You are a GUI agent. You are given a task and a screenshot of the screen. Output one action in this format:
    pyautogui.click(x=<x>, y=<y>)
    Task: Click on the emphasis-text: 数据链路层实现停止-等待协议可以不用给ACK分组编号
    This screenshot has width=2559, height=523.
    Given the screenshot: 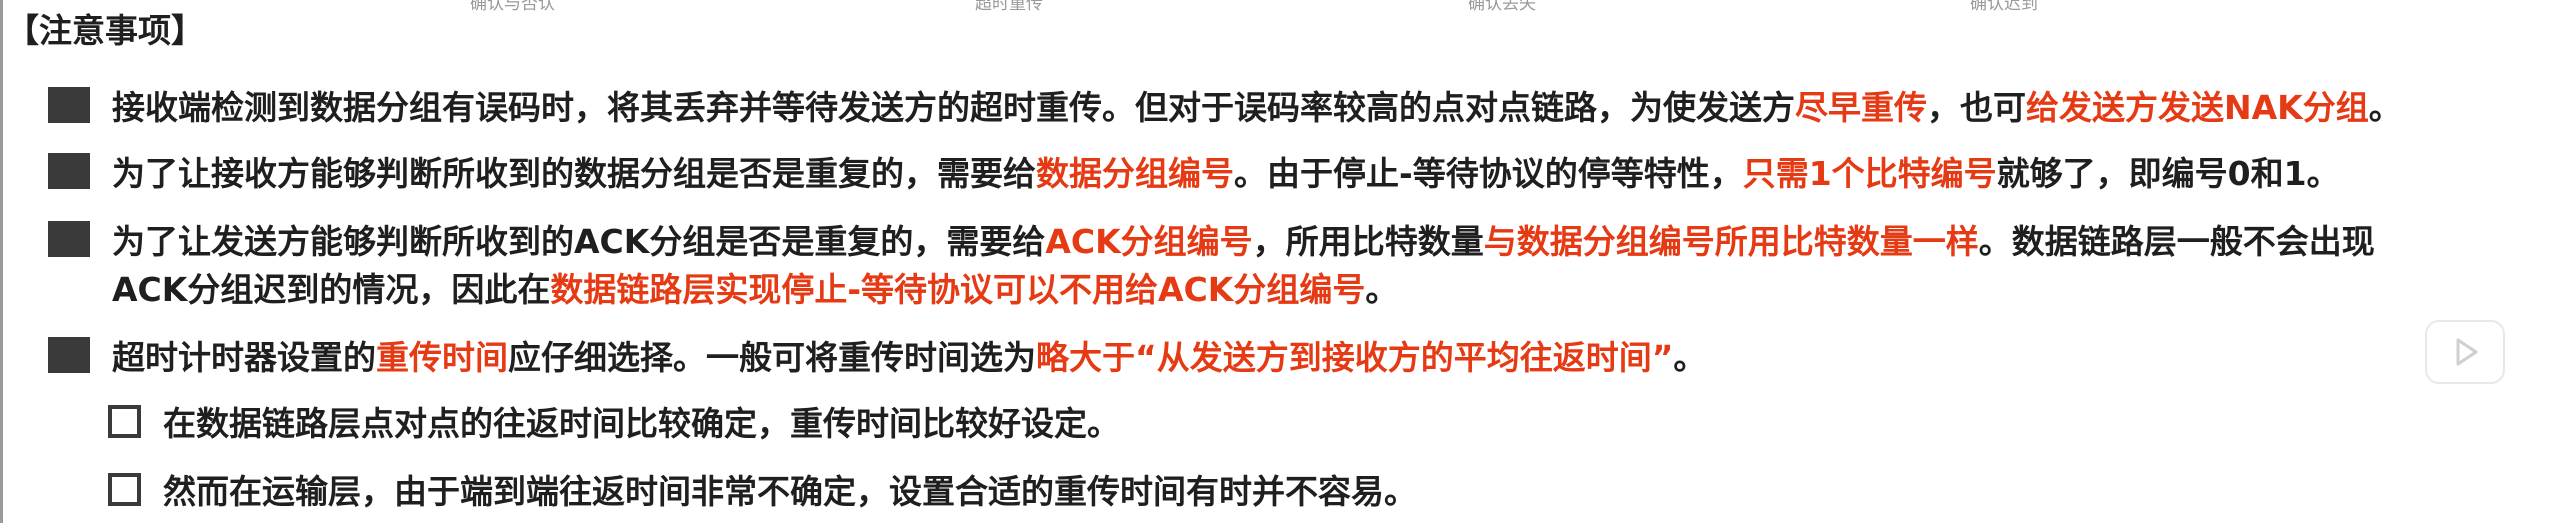 What is the action you would take?
    pyautogui.click(x=958, y=289)
    